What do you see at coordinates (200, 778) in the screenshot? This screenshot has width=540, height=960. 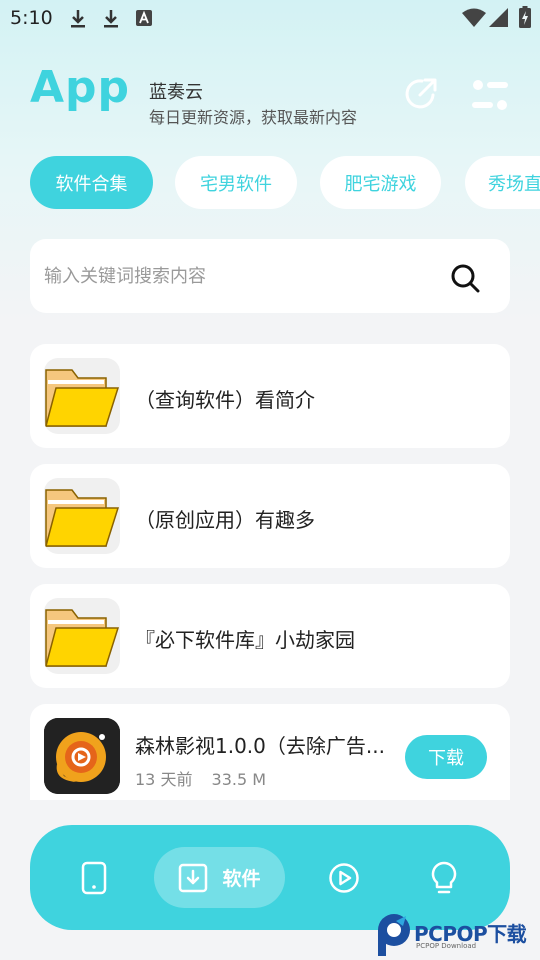 I see `app-meta: 13 天前 33.5 M` at bounding box center [200, 778].